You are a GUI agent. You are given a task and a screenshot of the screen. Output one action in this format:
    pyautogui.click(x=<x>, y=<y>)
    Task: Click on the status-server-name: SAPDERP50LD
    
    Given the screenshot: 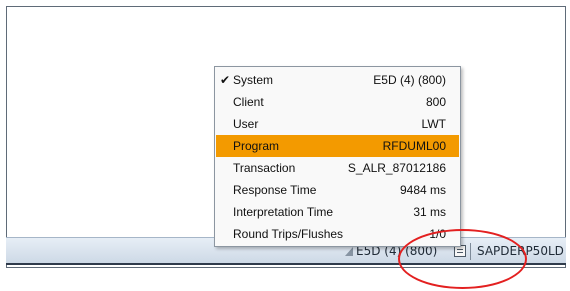 What is the action you would take?
    pyautogui.click(x=520, y=251)
    